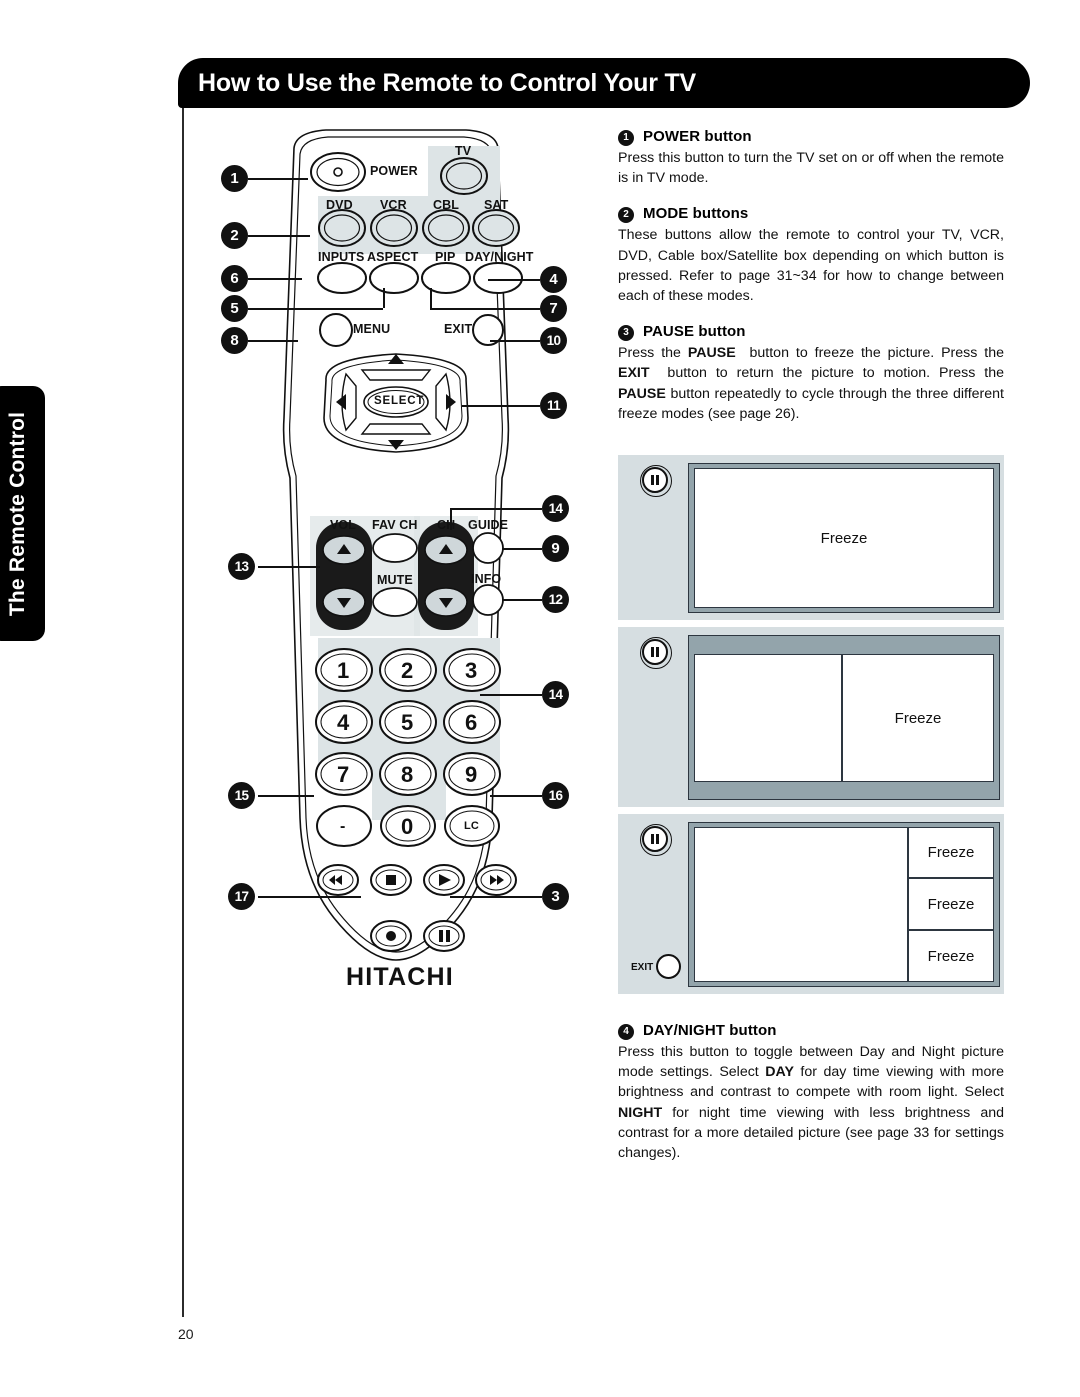 Image resolution: width=1080 pixels, height=1397 pixels. What do you see at coordinates (555, 548) in the screenshot?
I see `callout-9: 9` at bounding box center [555, 548].